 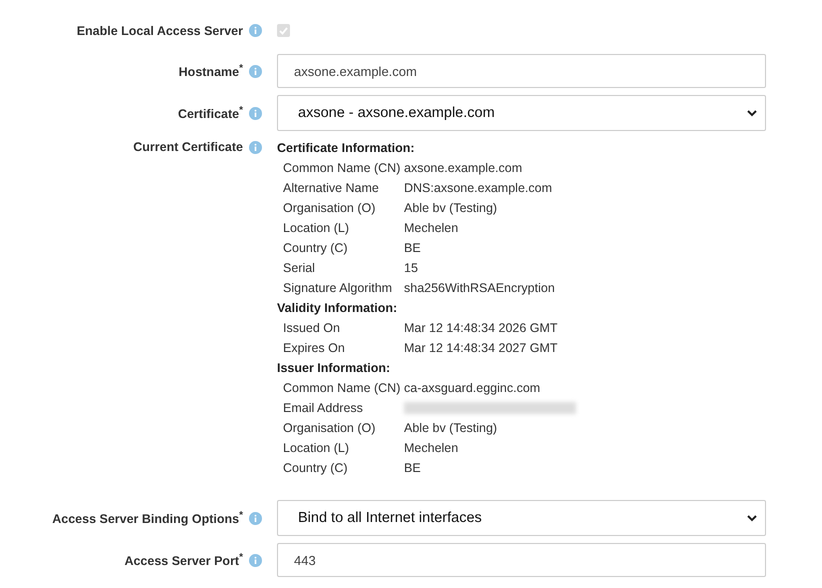 What do you see at coordinates (314, 348) in the screenshot?
I see `field-name: Expires On` at bounding box center [314, 348].